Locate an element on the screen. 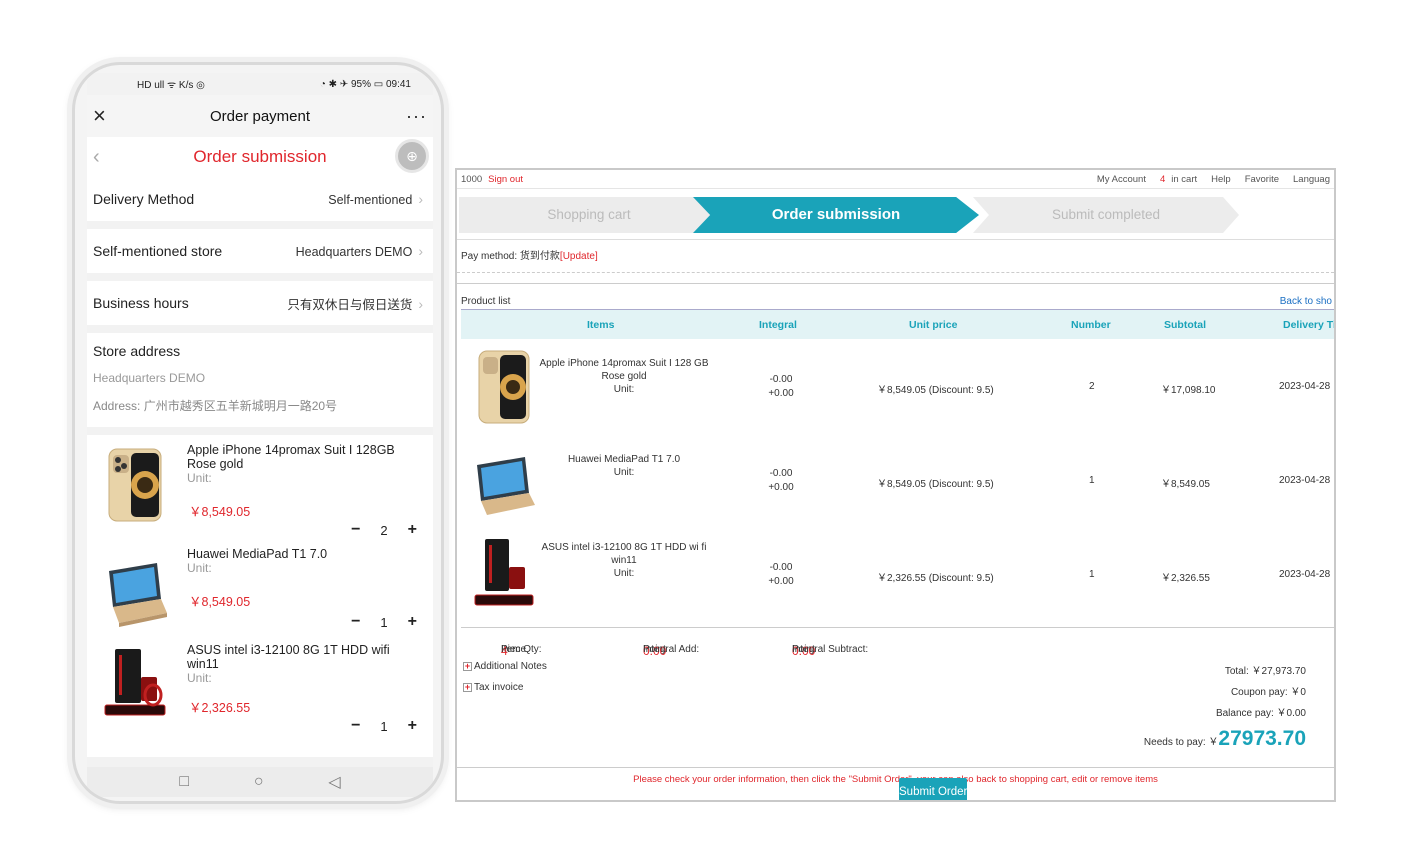  home-icon: ○ is located at coordinates (259, 782).